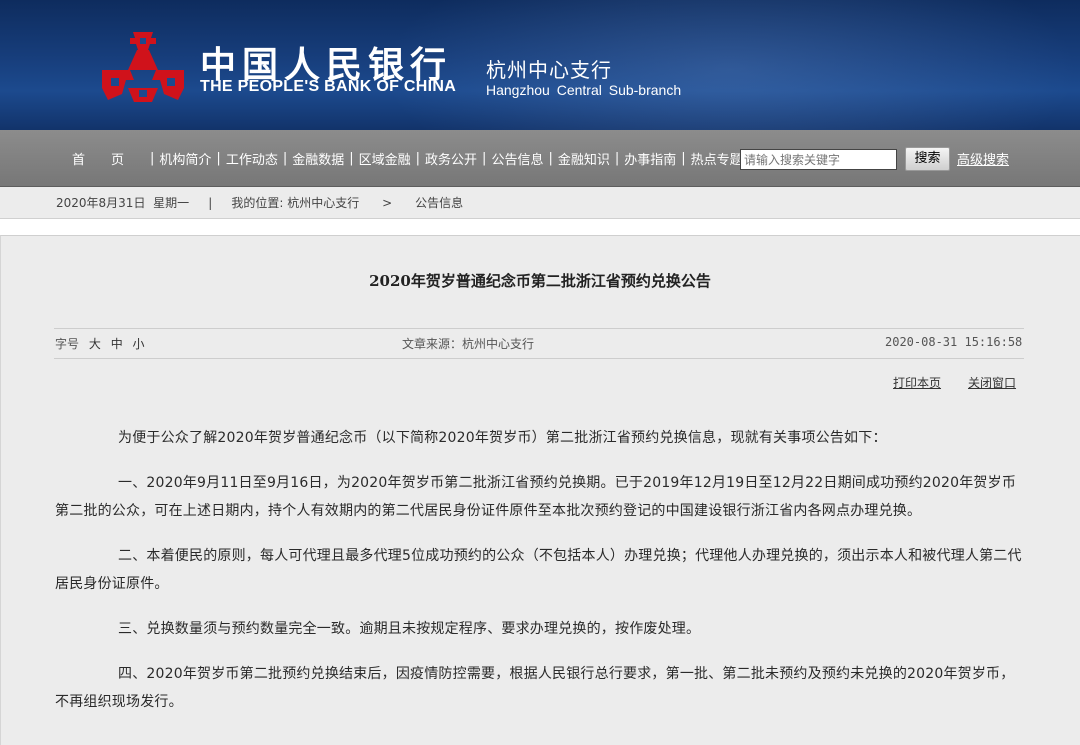  Describe the element at coordinates (540, 281) in the screenshot. I see `article-title: 2020年贺岁普通纪念币第二批浙江省预约兑换公告` at that location.